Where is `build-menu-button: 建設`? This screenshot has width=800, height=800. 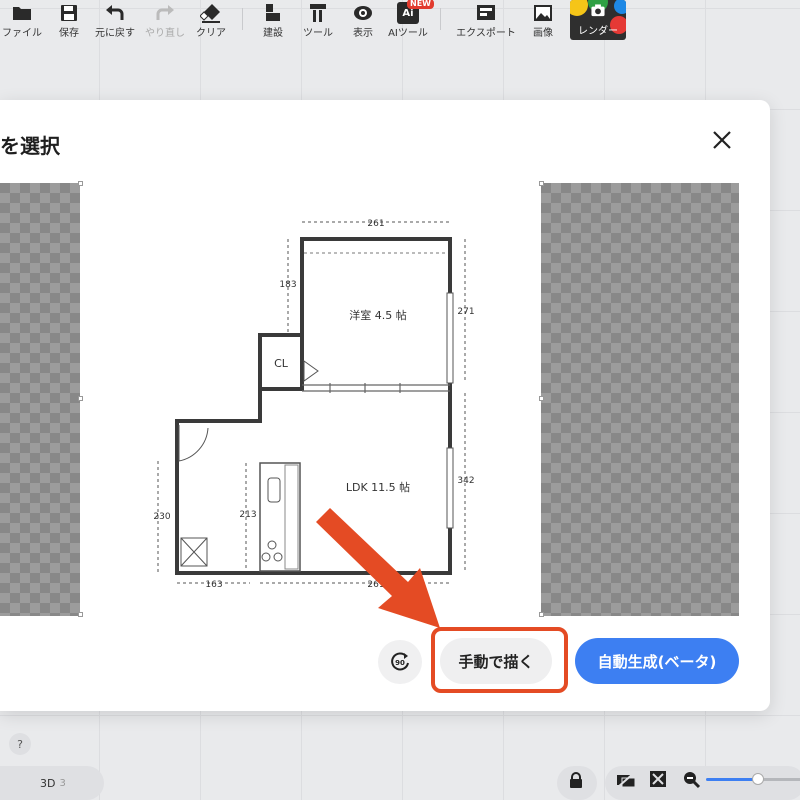 build-menu-button: 建設 is located at coordinates (273, 21).